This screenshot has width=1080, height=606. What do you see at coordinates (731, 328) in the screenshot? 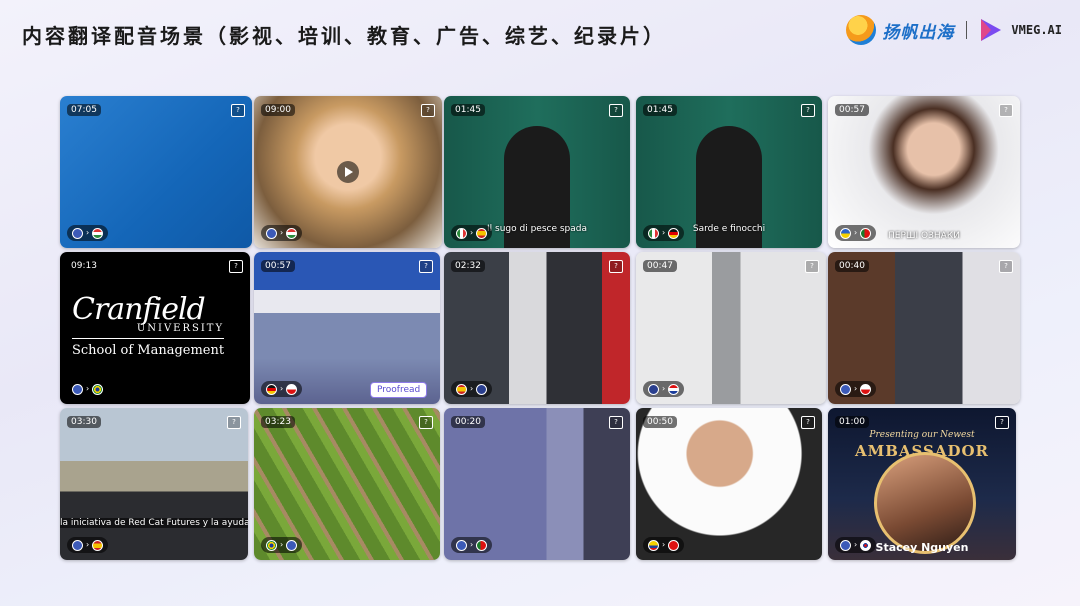
I see `video-card: 00:47 ? ›` at bounding box center [731, 328].